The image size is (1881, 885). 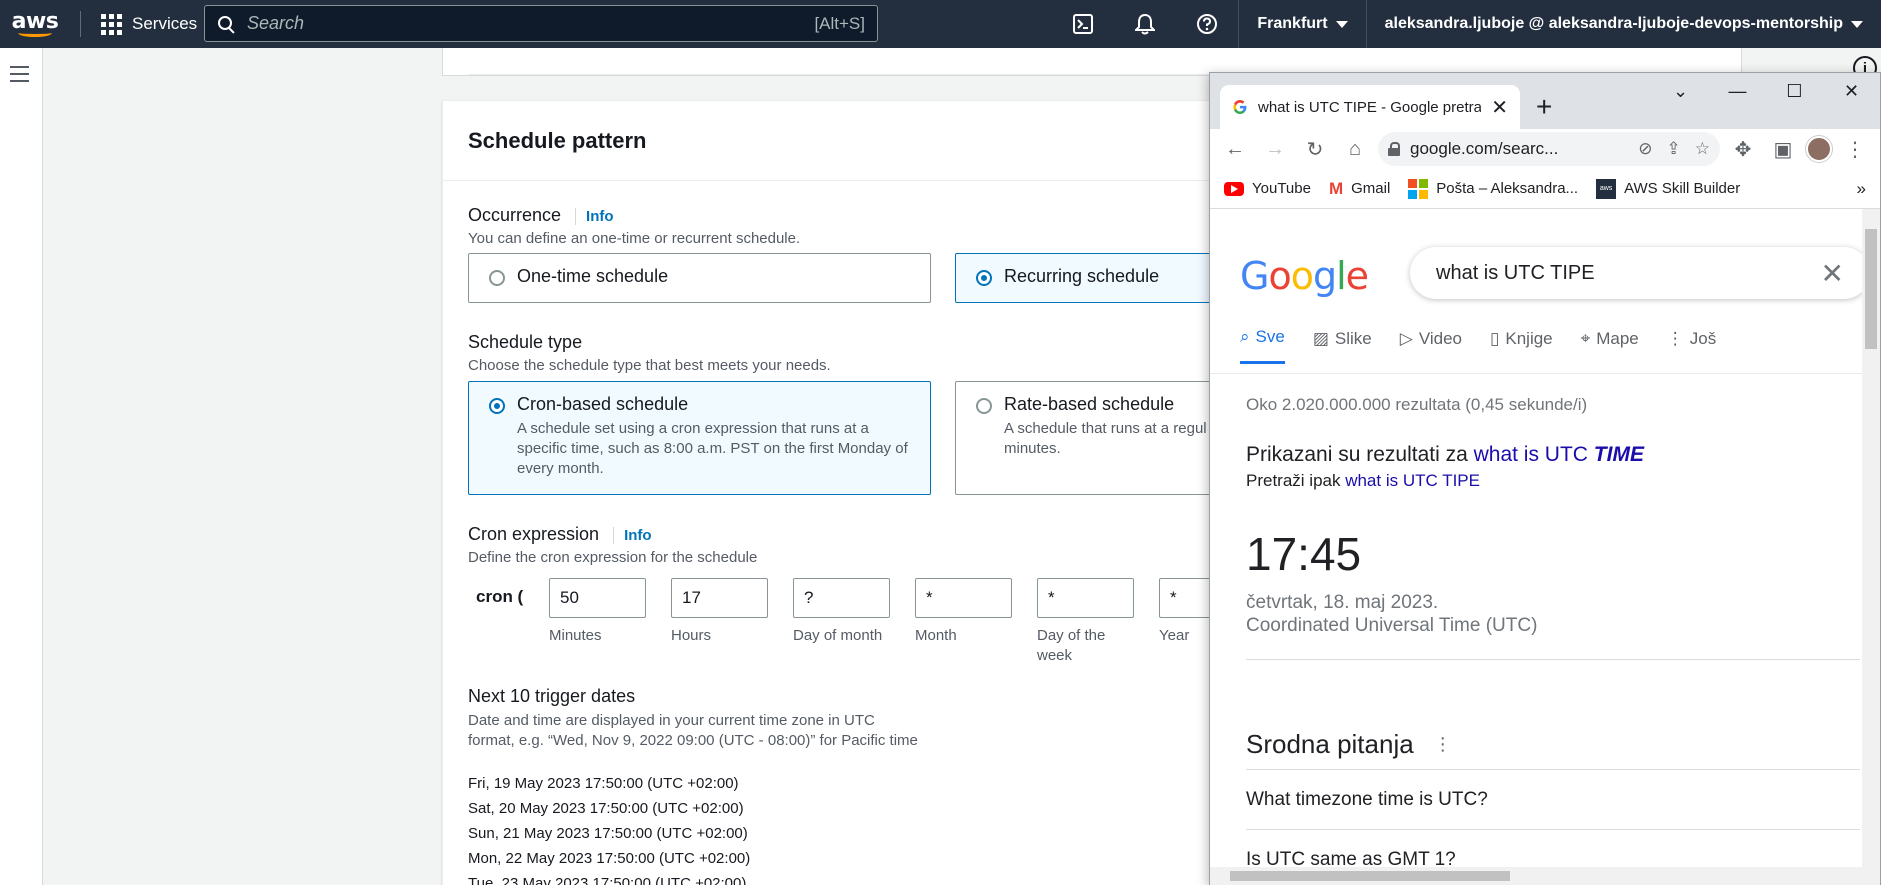 I want to click on occurrence-info-link: Info, so click(x=594, y=216).